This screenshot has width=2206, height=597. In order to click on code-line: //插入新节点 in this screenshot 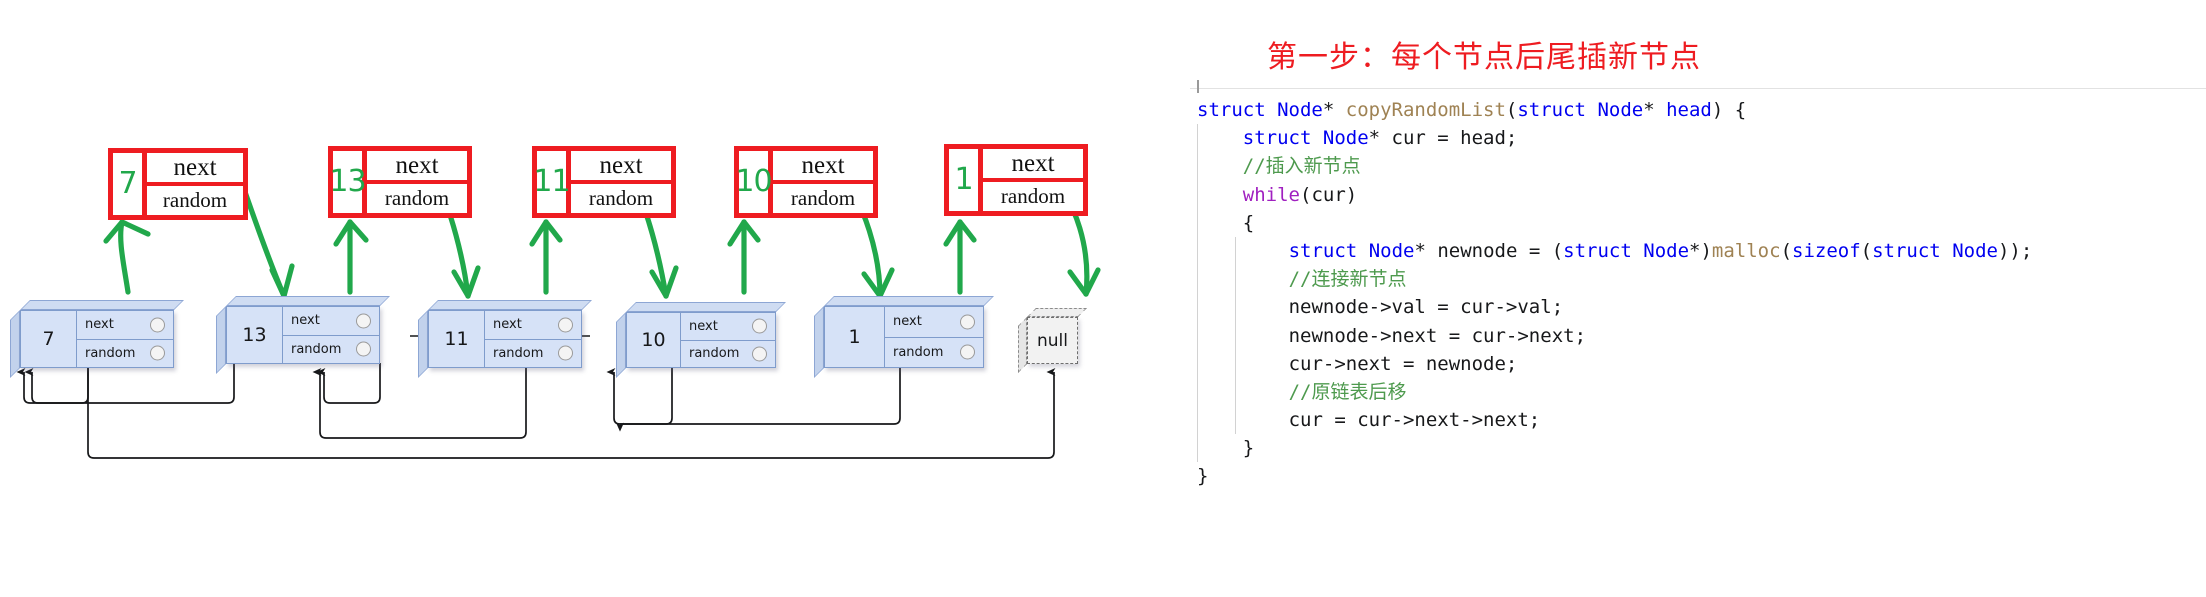, I will do `click(1698, 166)`.